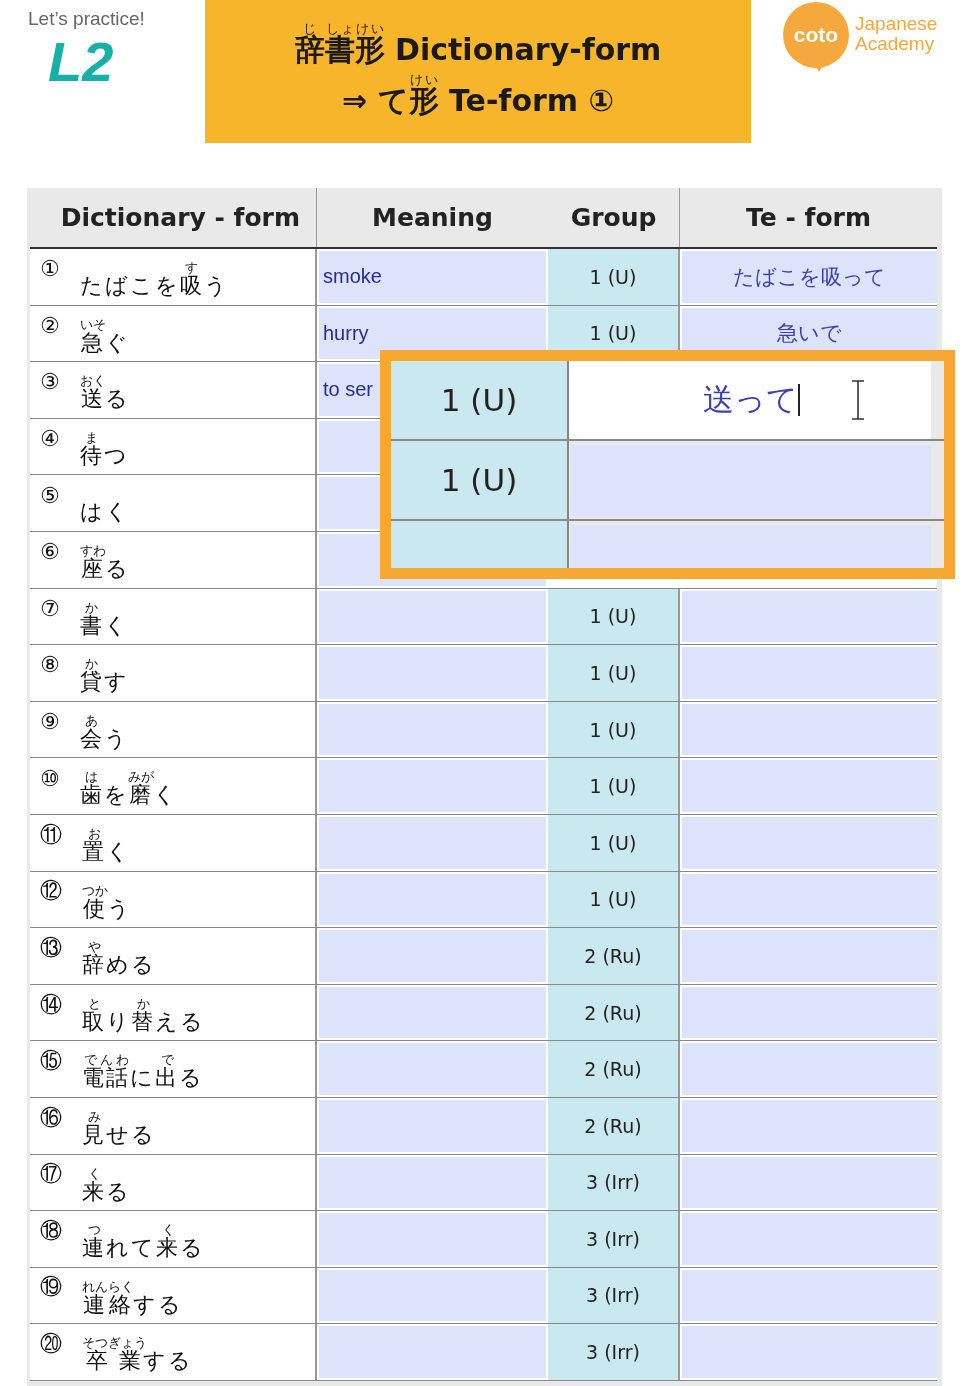 This screenshot has height=1386, width=980. I want to click on column-header: Group, so click(614, 217).